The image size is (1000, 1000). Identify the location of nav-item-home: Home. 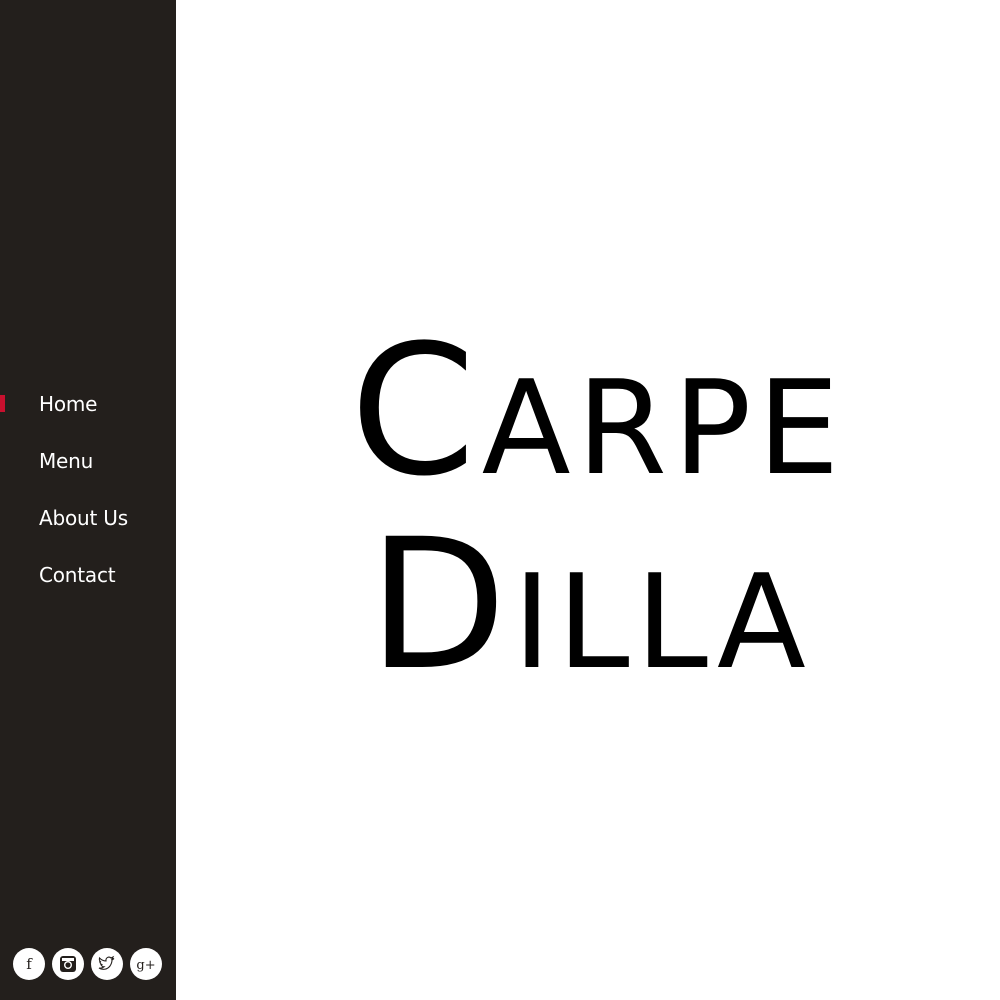
(88, 413).